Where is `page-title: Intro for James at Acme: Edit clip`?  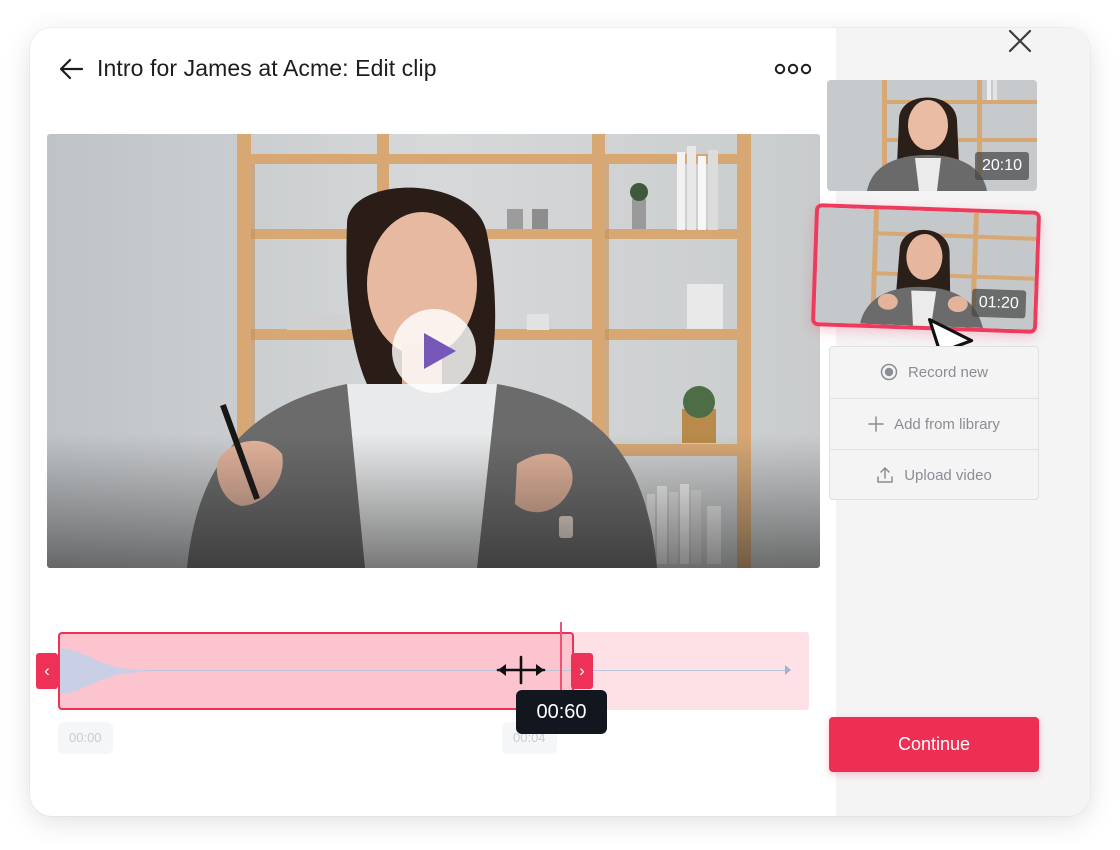
page-title: Intro for James at Acme: Edit clip is located at coordinates (267, 68).